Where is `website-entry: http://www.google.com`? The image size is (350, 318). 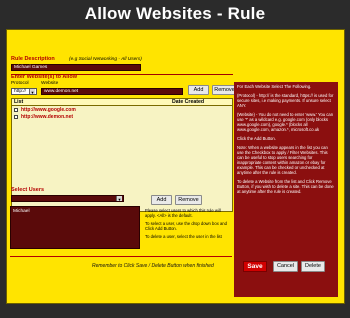
website-entry: http://www.google.com is located at coordinates (48, 110).